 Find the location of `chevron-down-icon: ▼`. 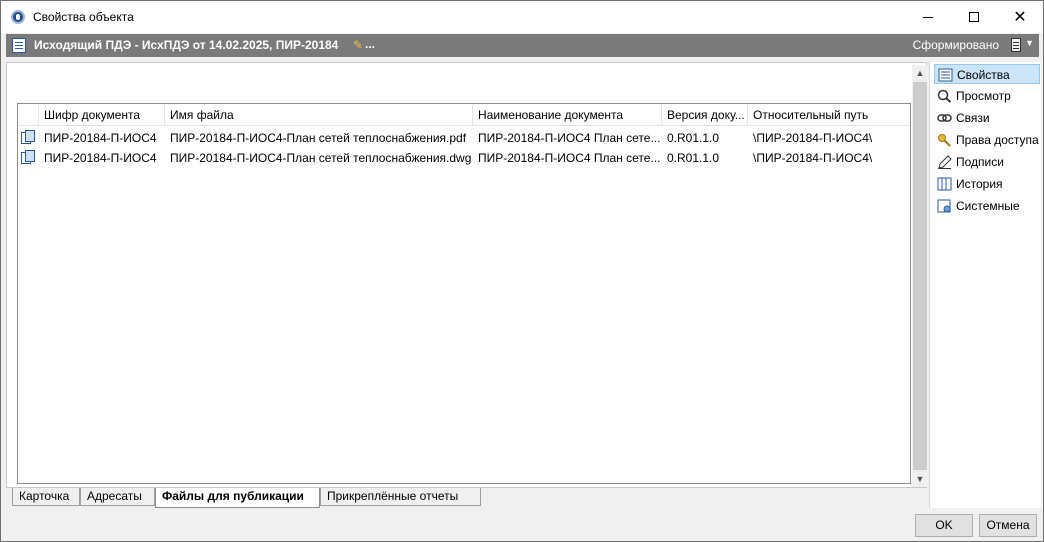

chevron-down-icon: ▼ is located at coordinates (1029, 43).